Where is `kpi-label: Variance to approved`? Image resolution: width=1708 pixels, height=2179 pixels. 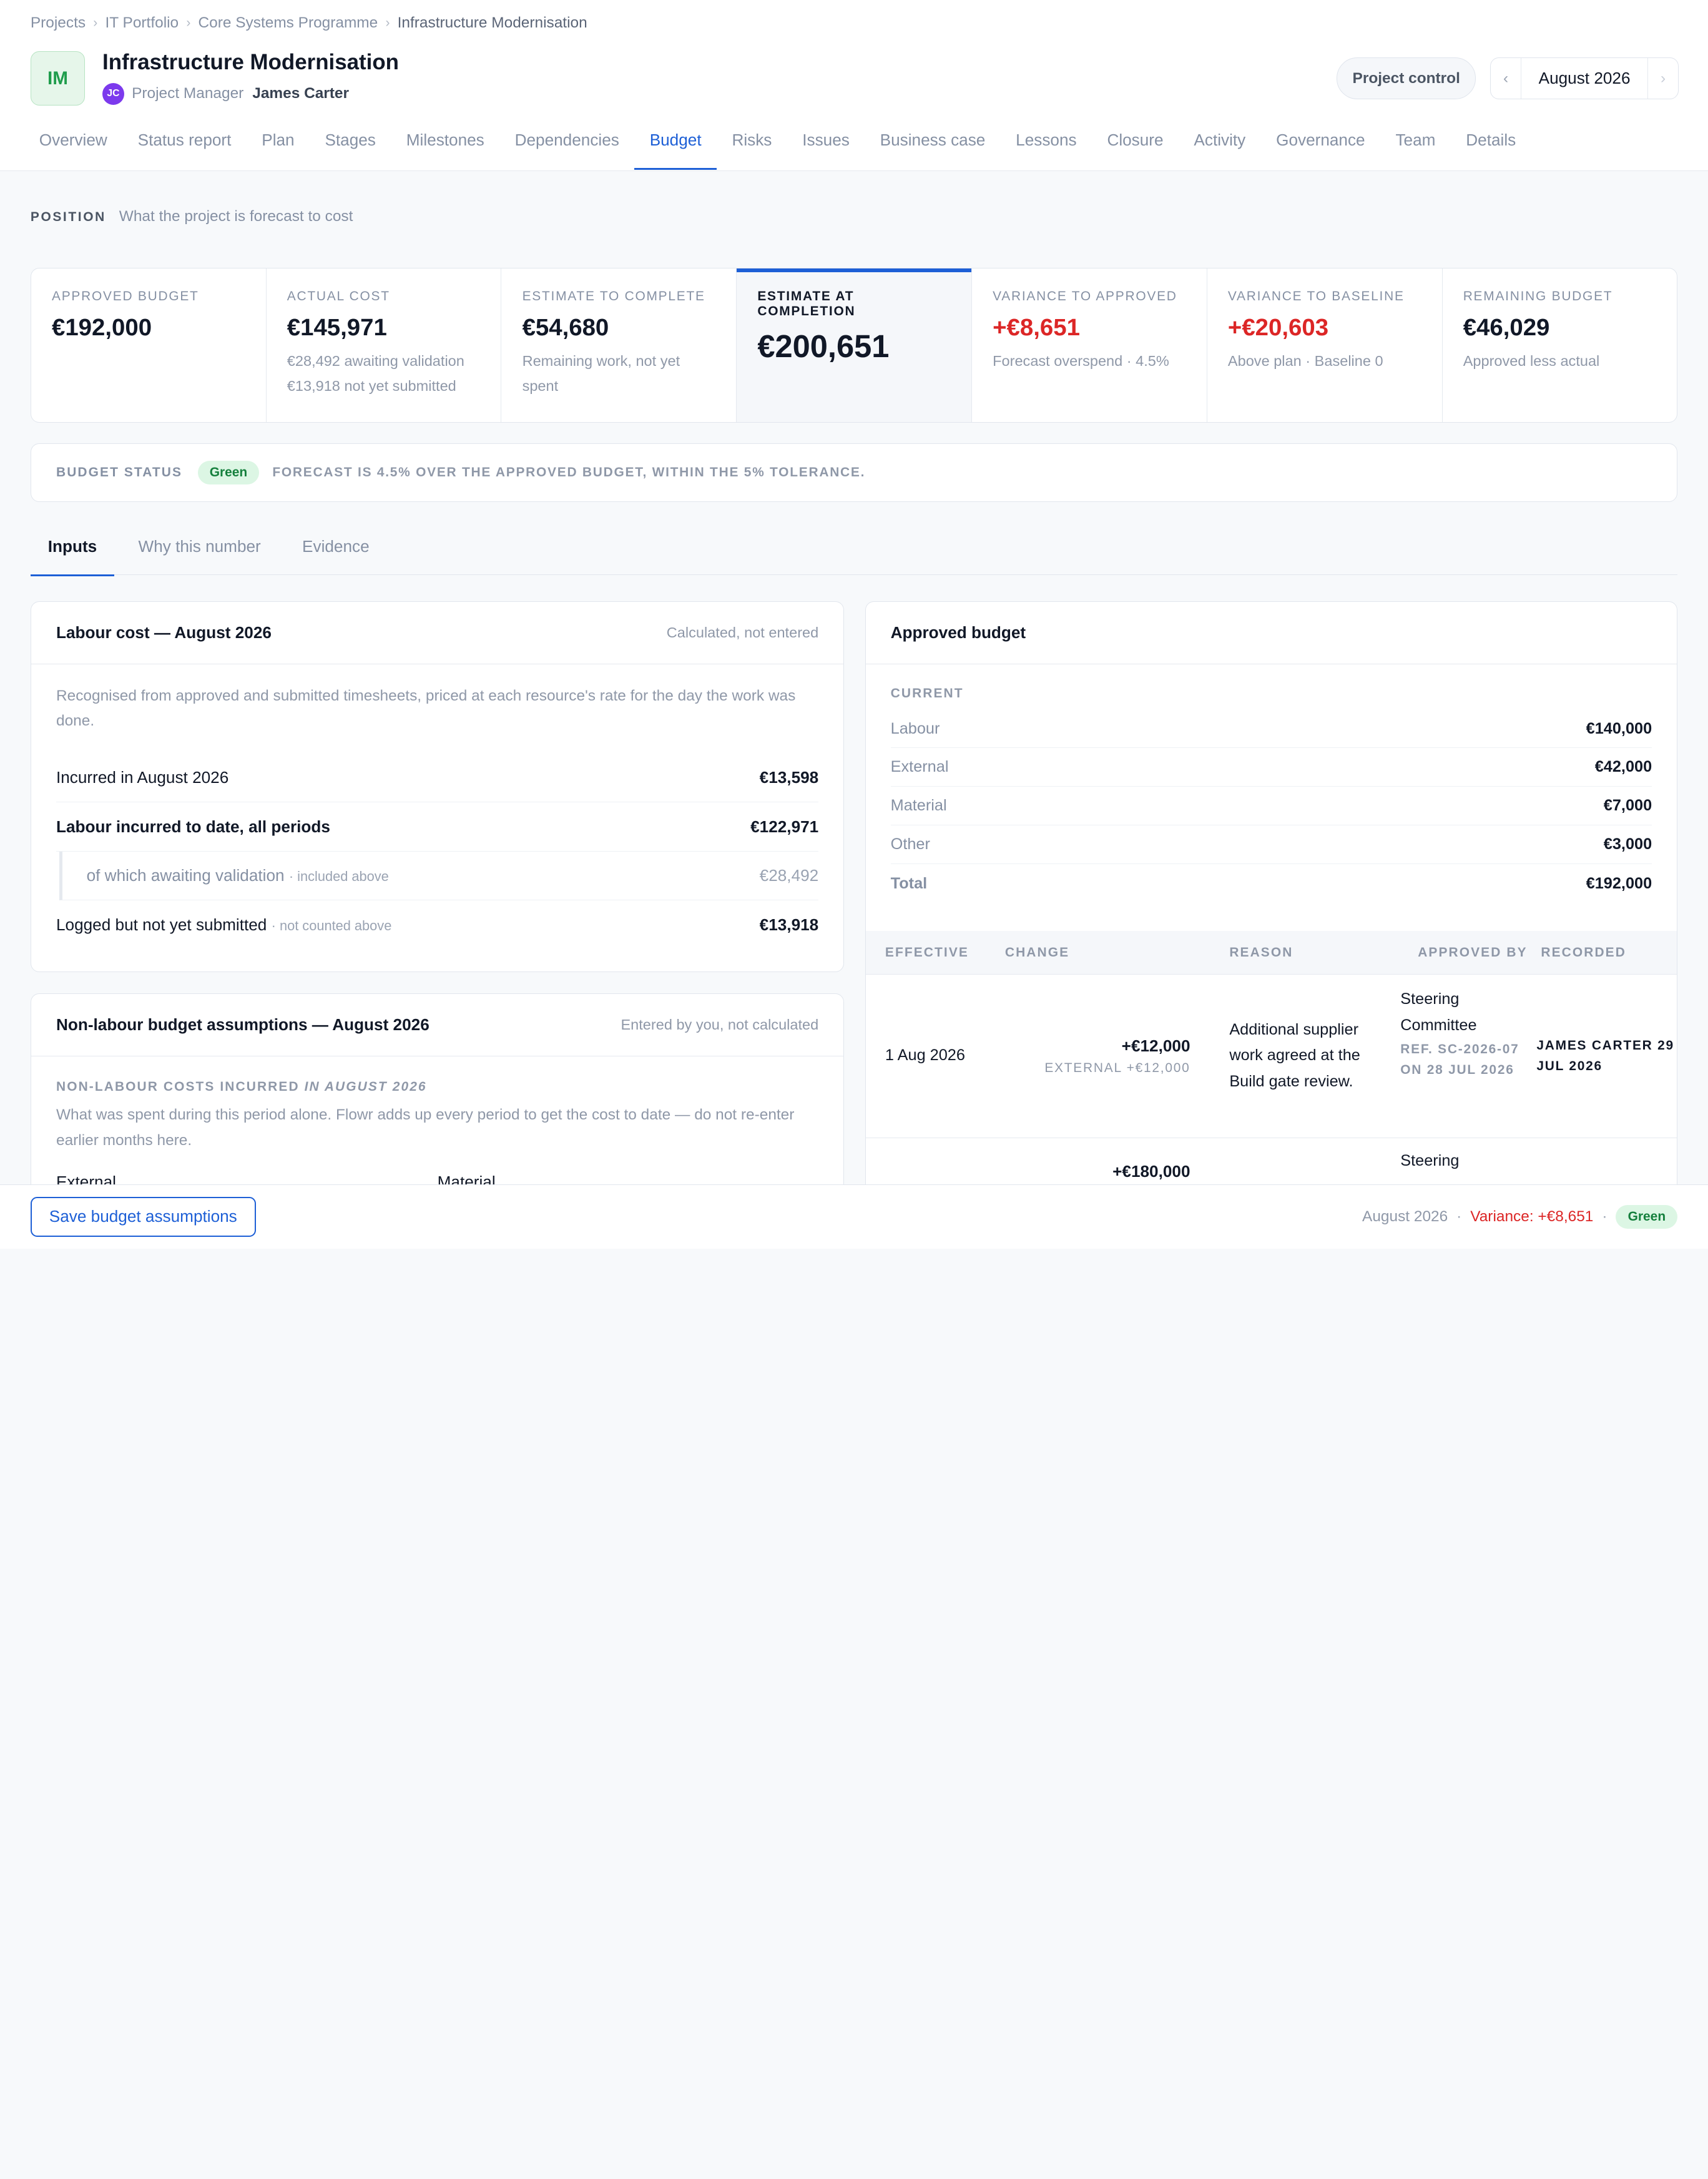
kpi-label: Variance to approved is located at coordinates (1085, 296).